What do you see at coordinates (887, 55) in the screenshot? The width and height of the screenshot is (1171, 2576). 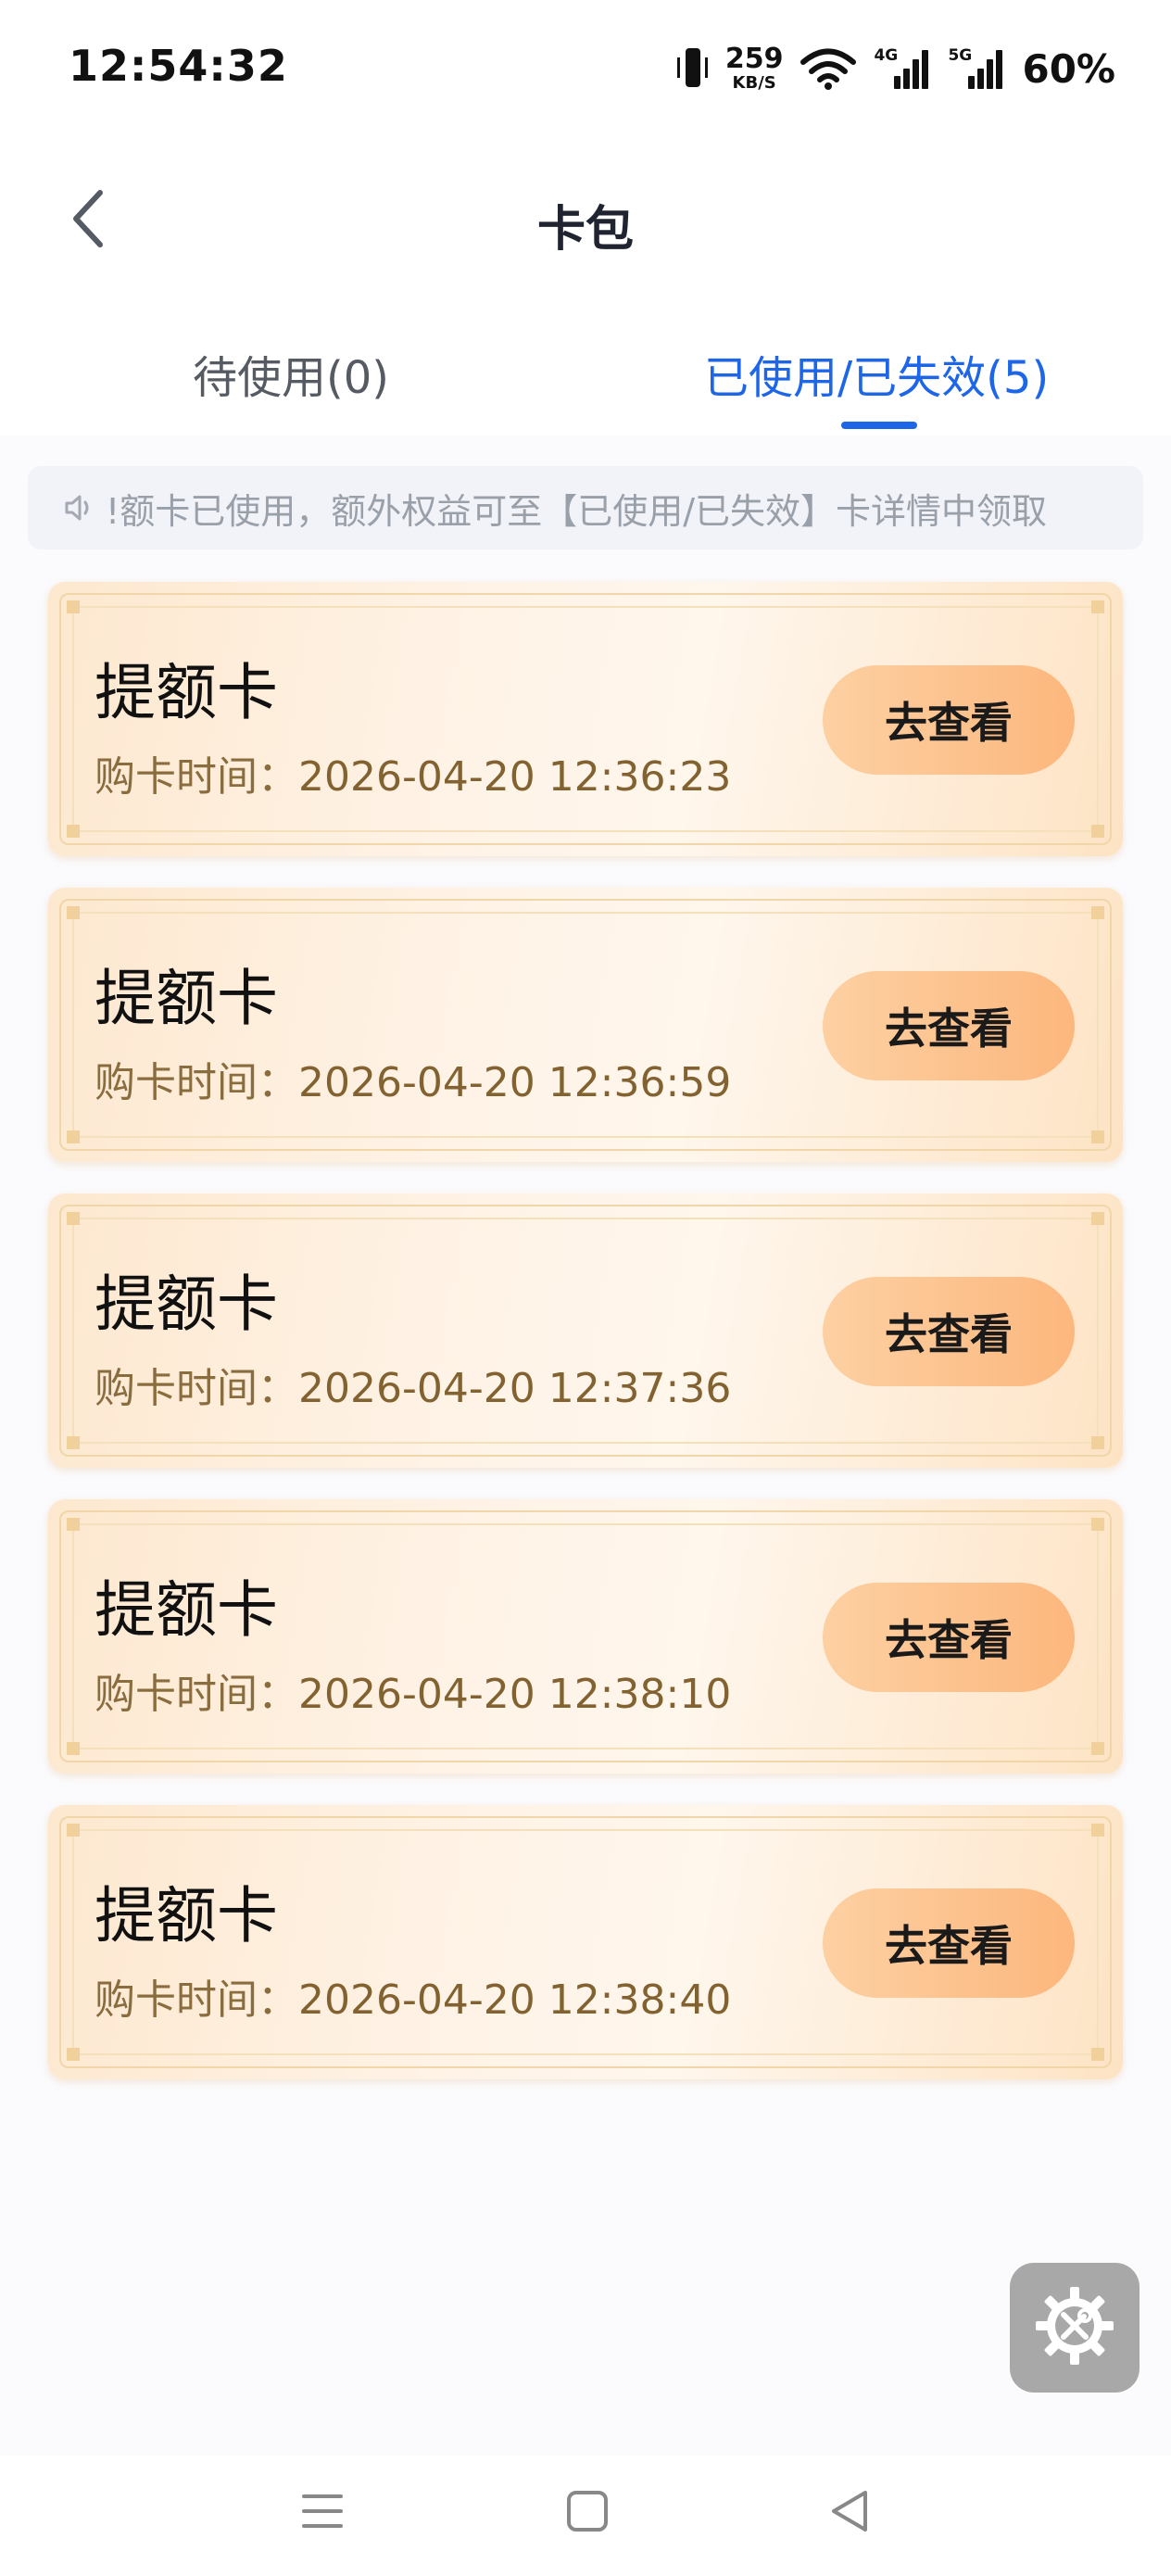 I see `signal-4g-label: 4G` at bounding box center [887, 55].